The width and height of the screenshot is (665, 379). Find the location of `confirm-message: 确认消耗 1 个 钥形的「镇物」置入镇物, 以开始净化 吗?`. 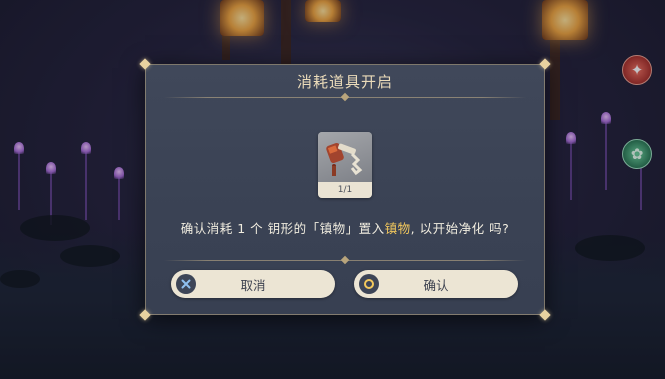

confirm-message: 确认消耗 1 个 钥形的「镇物」置入镇物, 以开始净化 吗? is located at coordinates (345, 227).